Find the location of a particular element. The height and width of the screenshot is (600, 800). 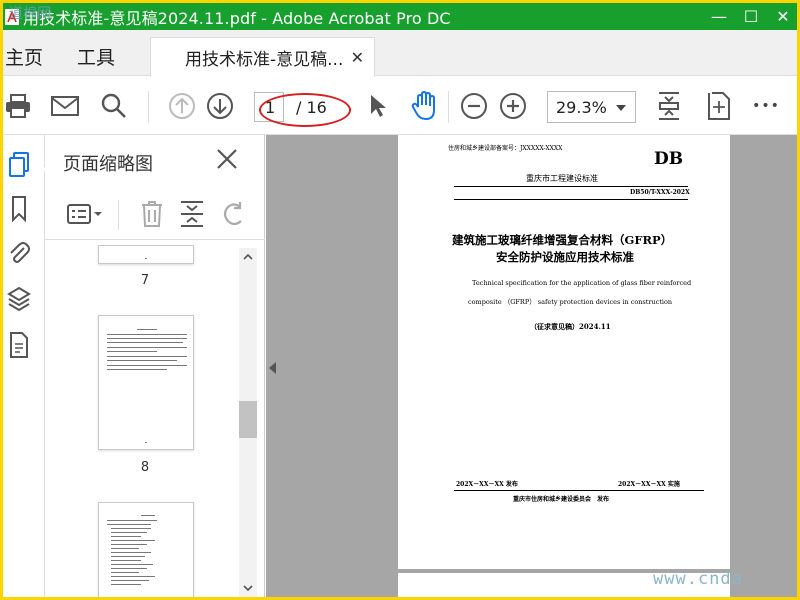

panel-title: 页面缩略图 is located at coordinates (108, 164).